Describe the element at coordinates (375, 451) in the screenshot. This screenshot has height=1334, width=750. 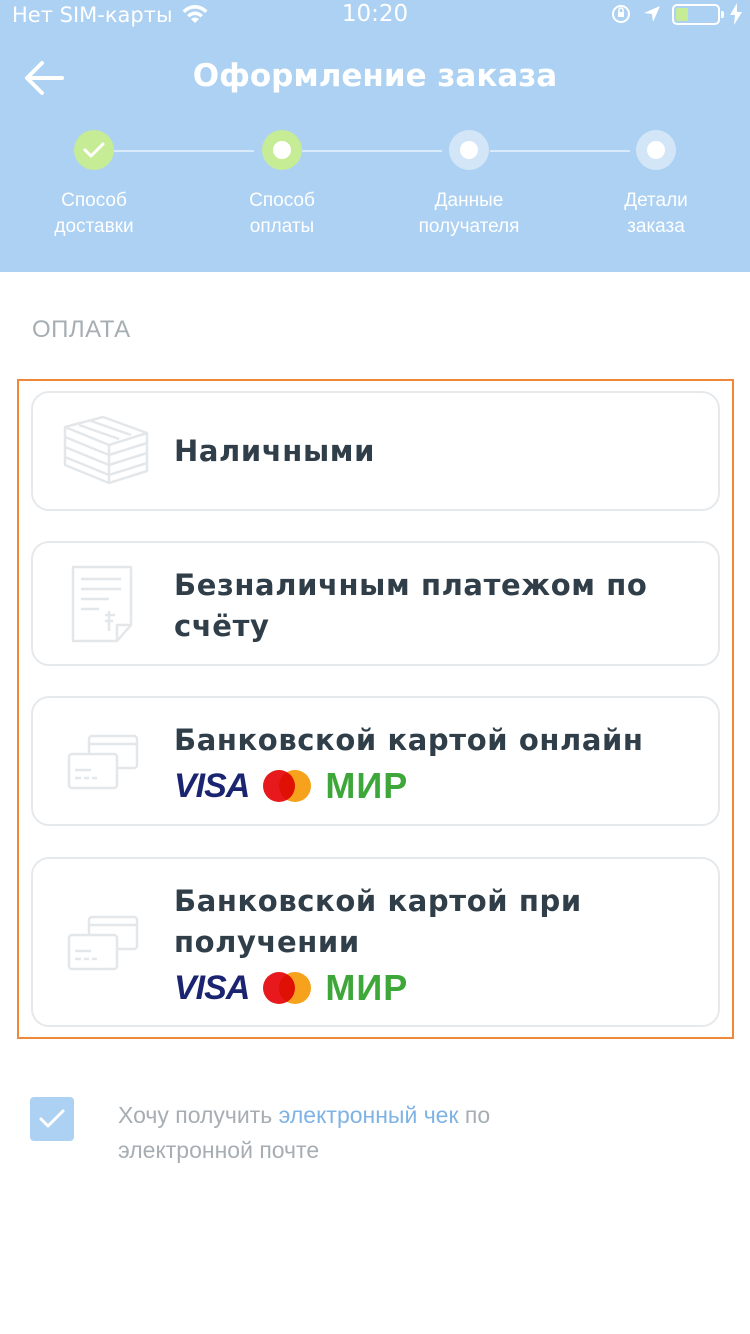
I see `payment-option-cash: Наличными` at that location.